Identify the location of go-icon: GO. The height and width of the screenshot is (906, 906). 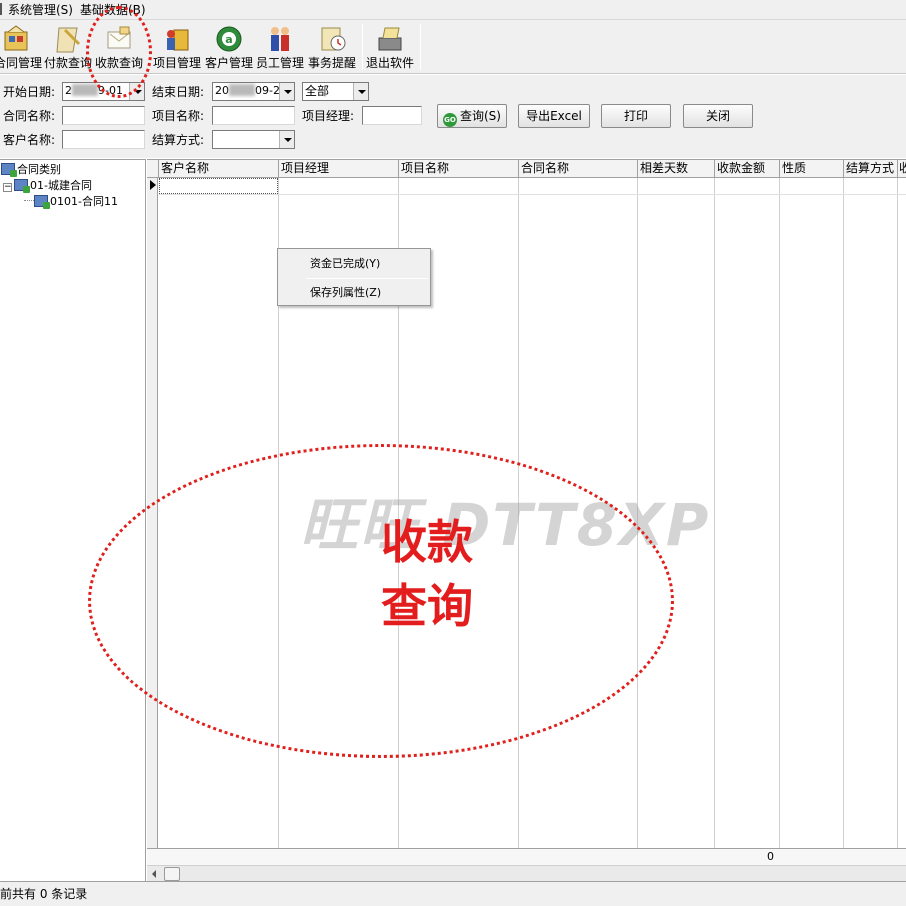
(450, 120).